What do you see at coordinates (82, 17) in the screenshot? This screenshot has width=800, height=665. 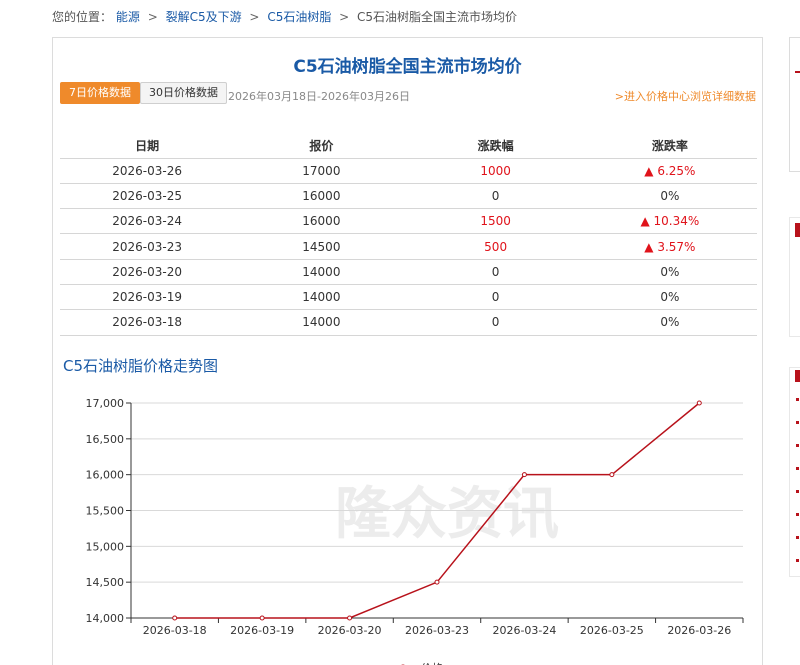 I see `breadcrumb-prefix: 您的位置：` at bounding box center [82, 17].